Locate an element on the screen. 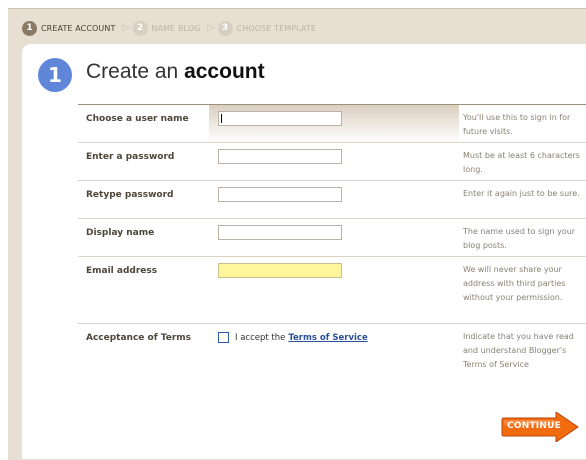 This screenshot has width=586, height=460. step-label: CREATE ACCOUNT is located at coordinates (78, 28).